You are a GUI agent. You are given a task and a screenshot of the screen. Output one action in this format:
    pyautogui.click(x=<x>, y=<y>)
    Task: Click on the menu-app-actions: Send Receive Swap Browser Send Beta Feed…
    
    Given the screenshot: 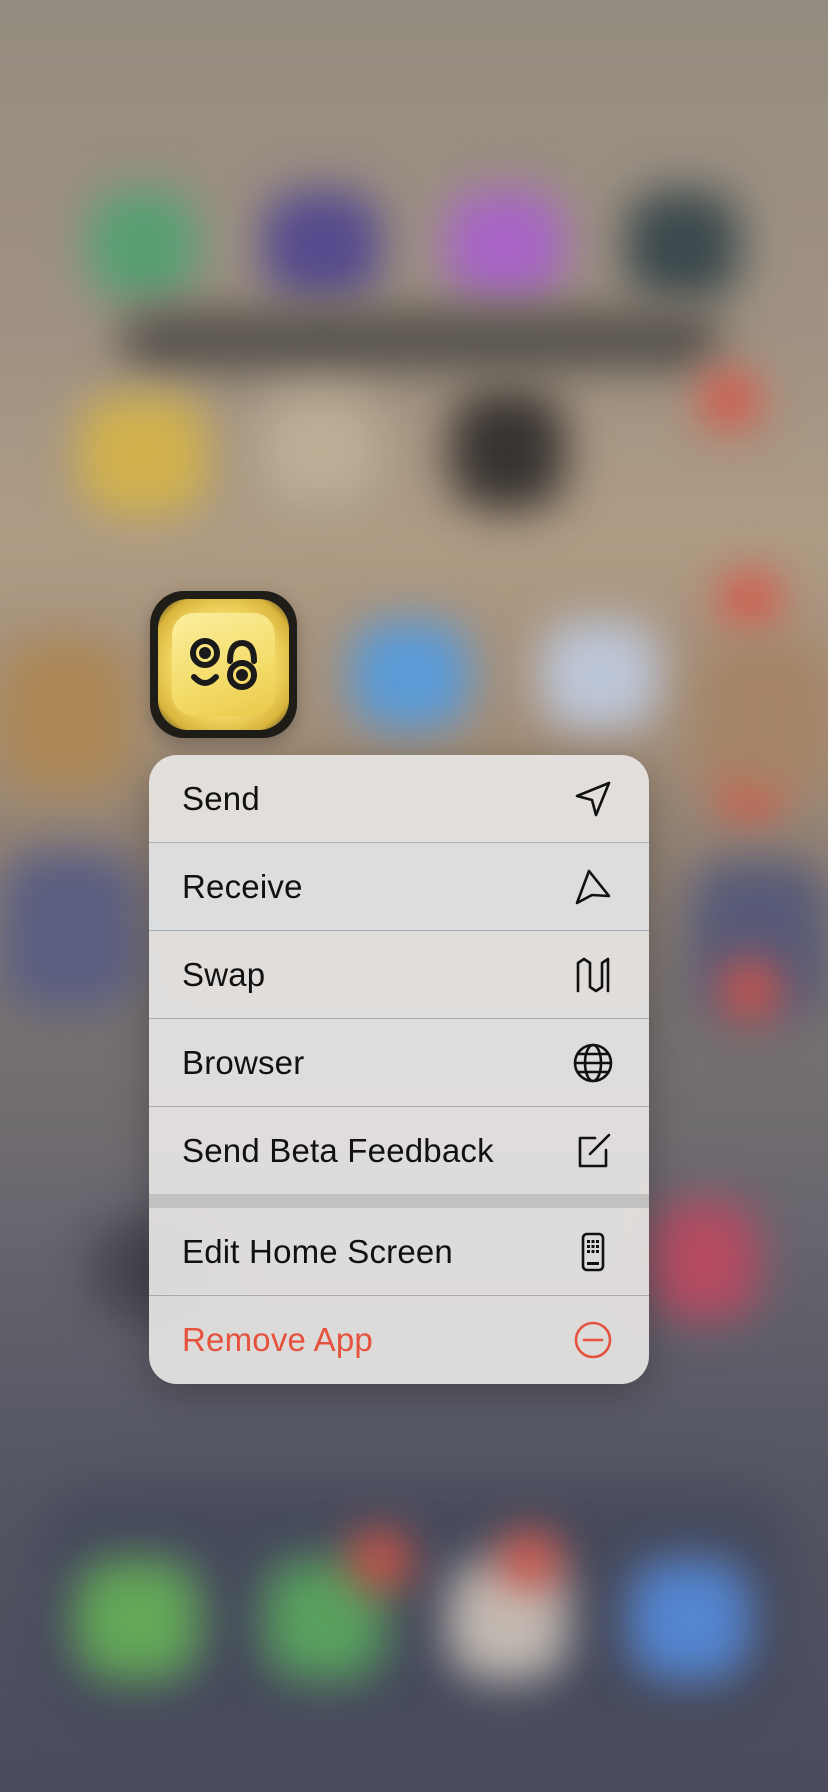 What is the action you would take?
    pyautogui.click(x=399, y=974)
    